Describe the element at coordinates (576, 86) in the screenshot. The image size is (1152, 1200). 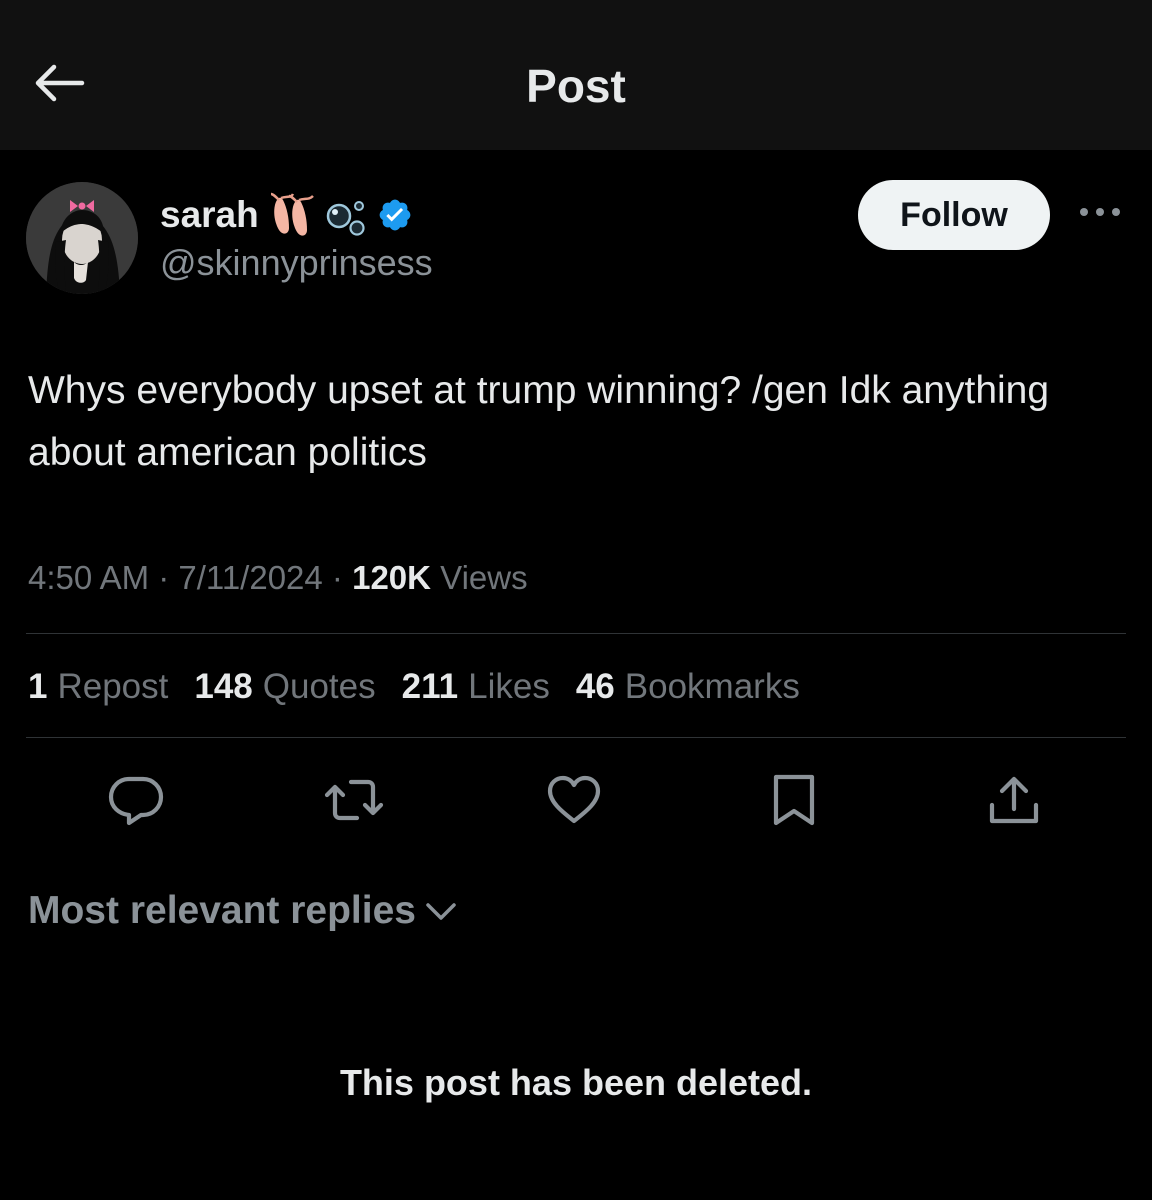
I see `page-title: Post` at that location.